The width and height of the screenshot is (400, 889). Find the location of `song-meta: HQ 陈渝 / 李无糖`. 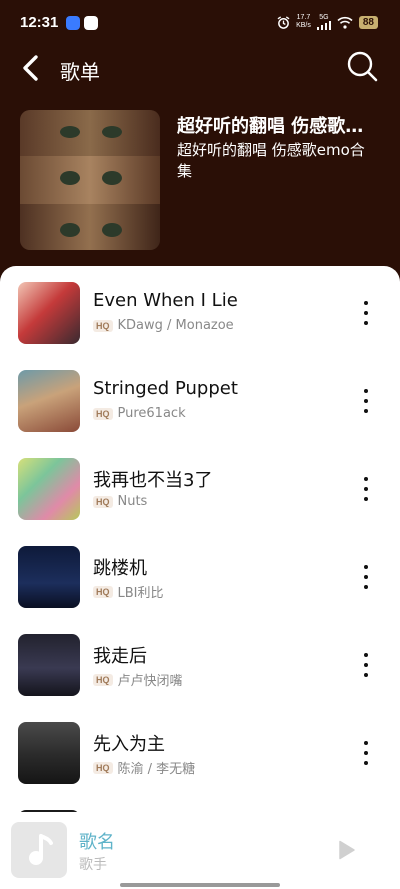

song-meta: HQ 陈渝 / 李无糖 is located at coordinates (144, 767).